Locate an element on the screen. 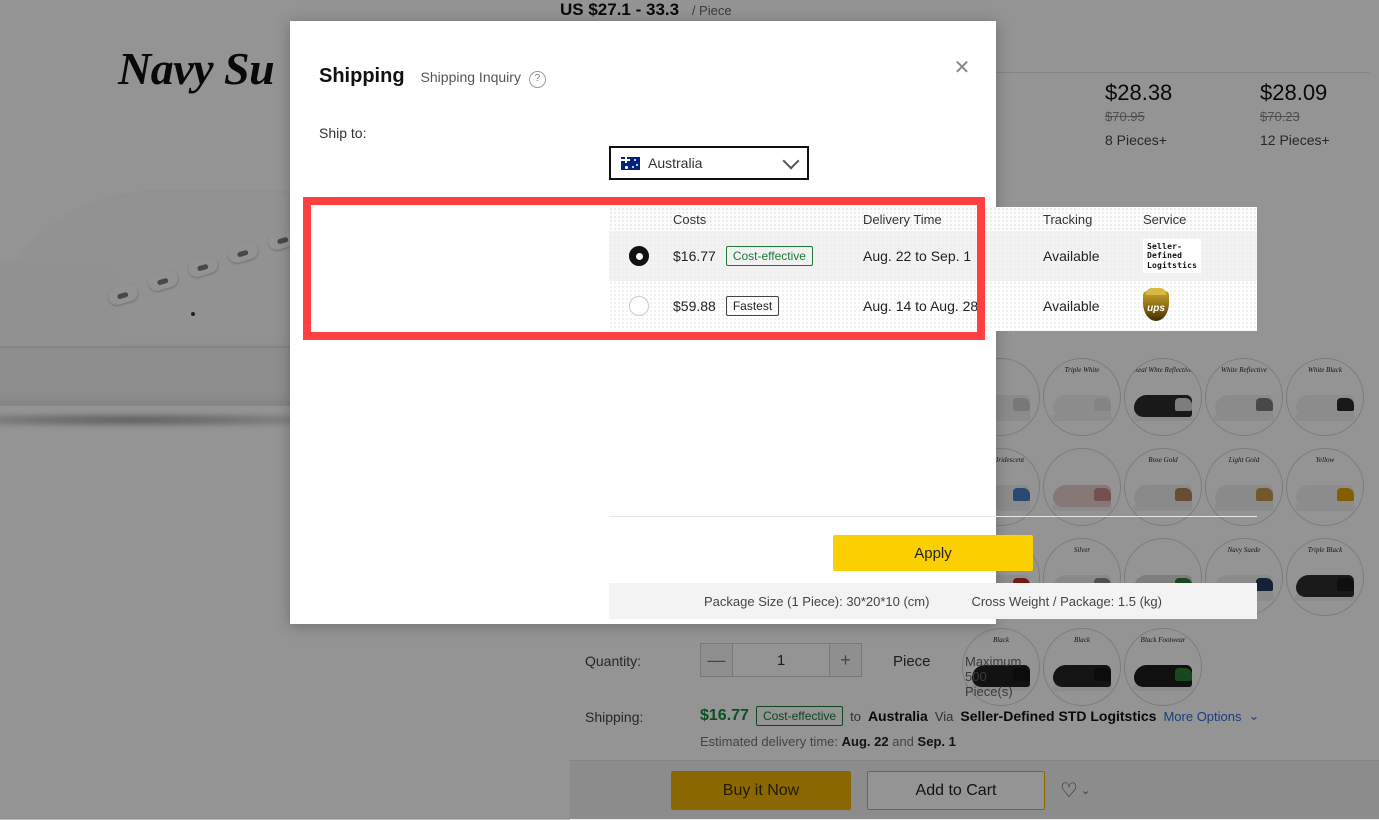  gross-weight-text: Cross Weight / Package: 1.5 (kg) is located at coordinates (1066, 601).